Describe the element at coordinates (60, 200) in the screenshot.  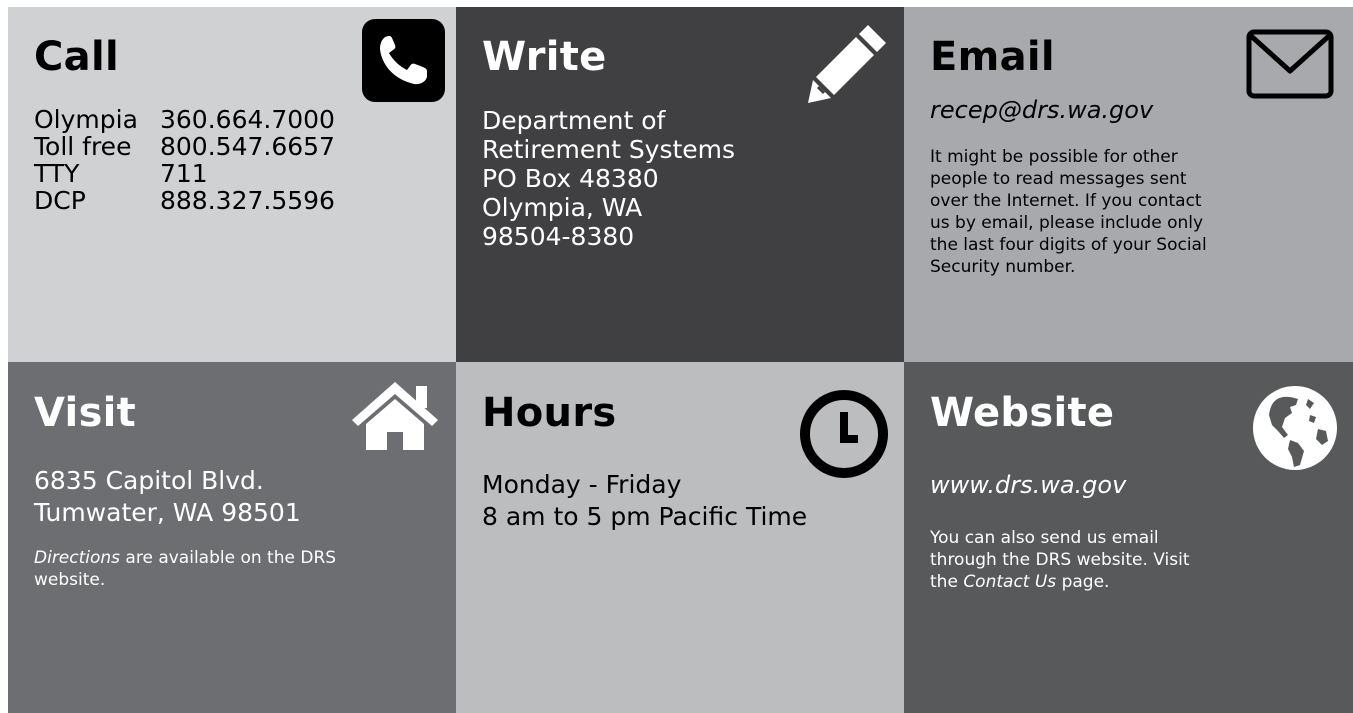
I see `phone-label: DCP` at that location.